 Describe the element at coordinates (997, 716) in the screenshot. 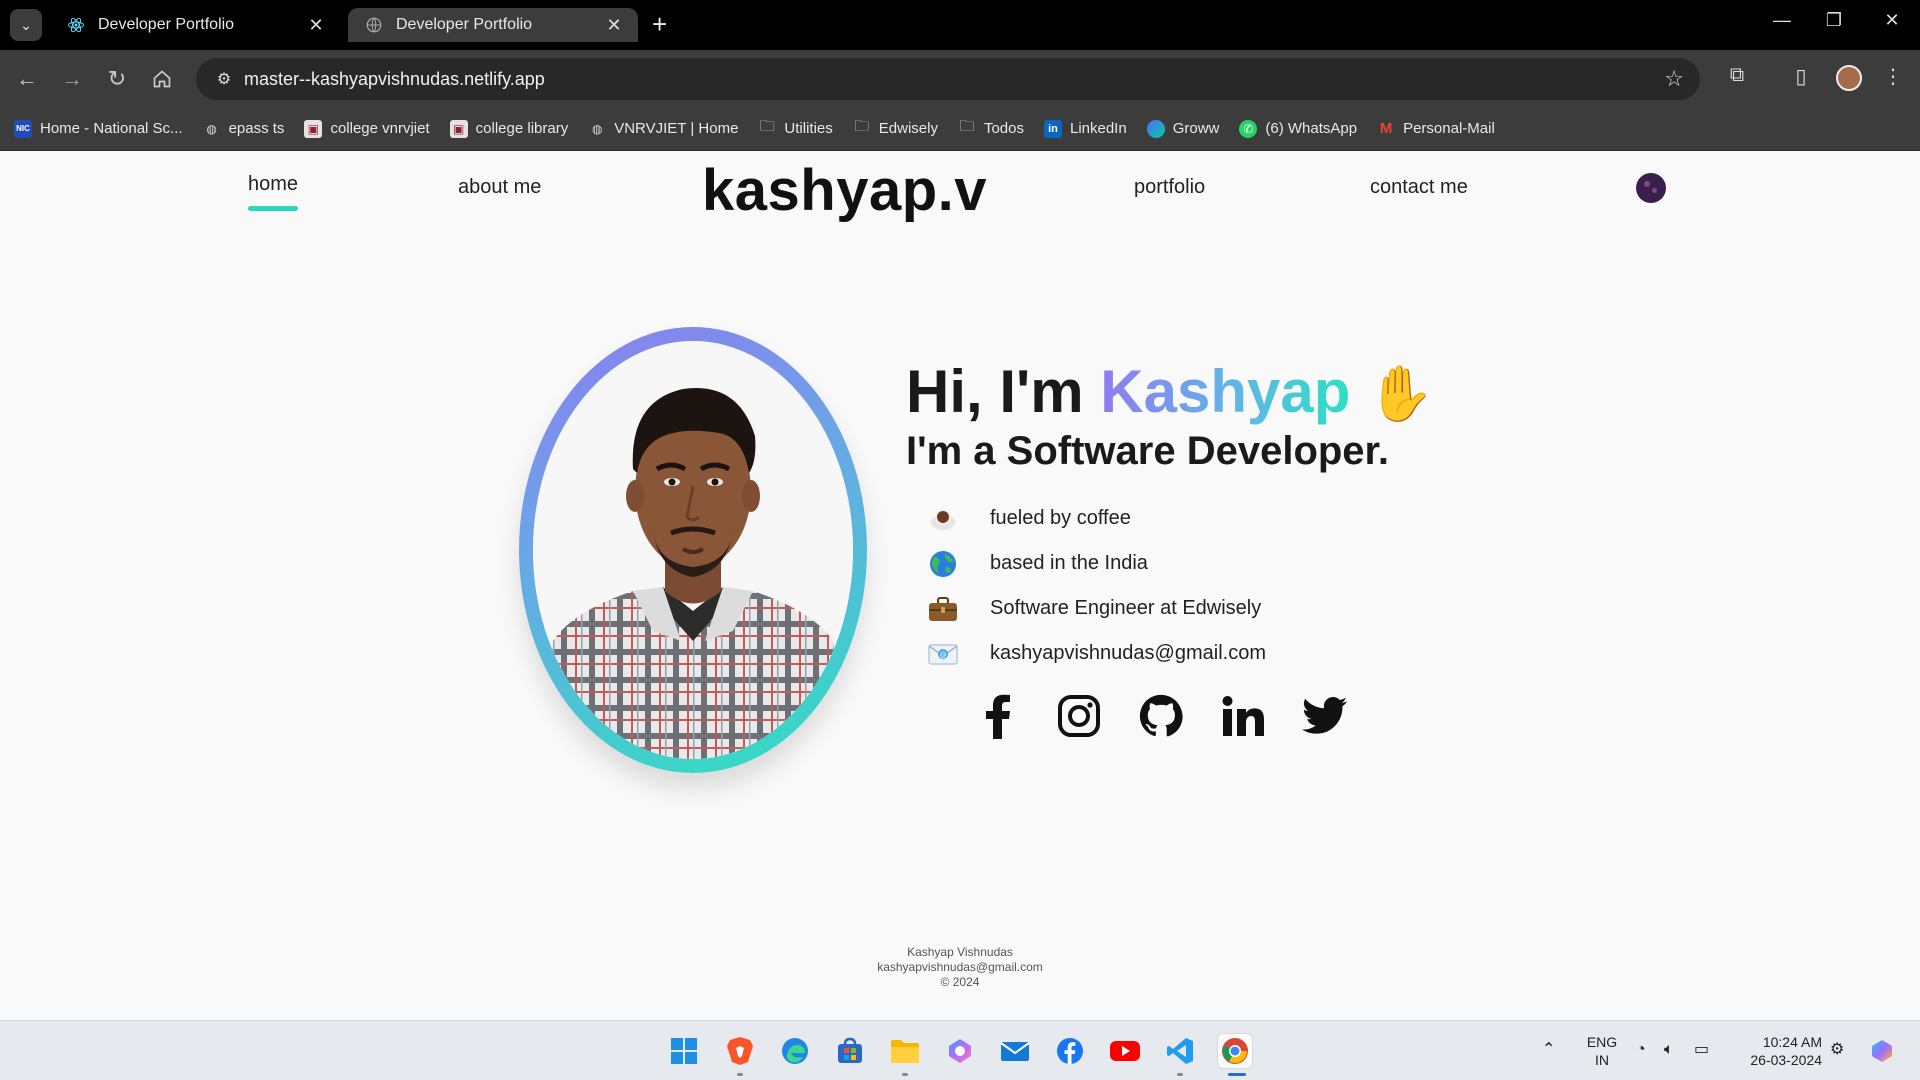

I see `facebook-icon` at that location.